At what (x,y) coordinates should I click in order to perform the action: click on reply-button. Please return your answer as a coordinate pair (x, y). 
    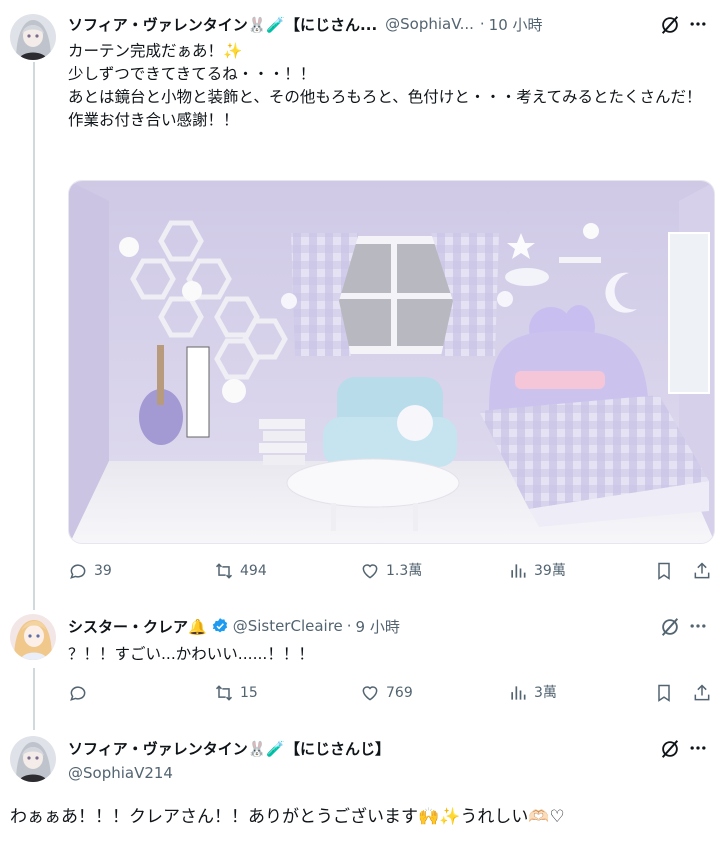
    Looking at the image, I should click on (81, 693).